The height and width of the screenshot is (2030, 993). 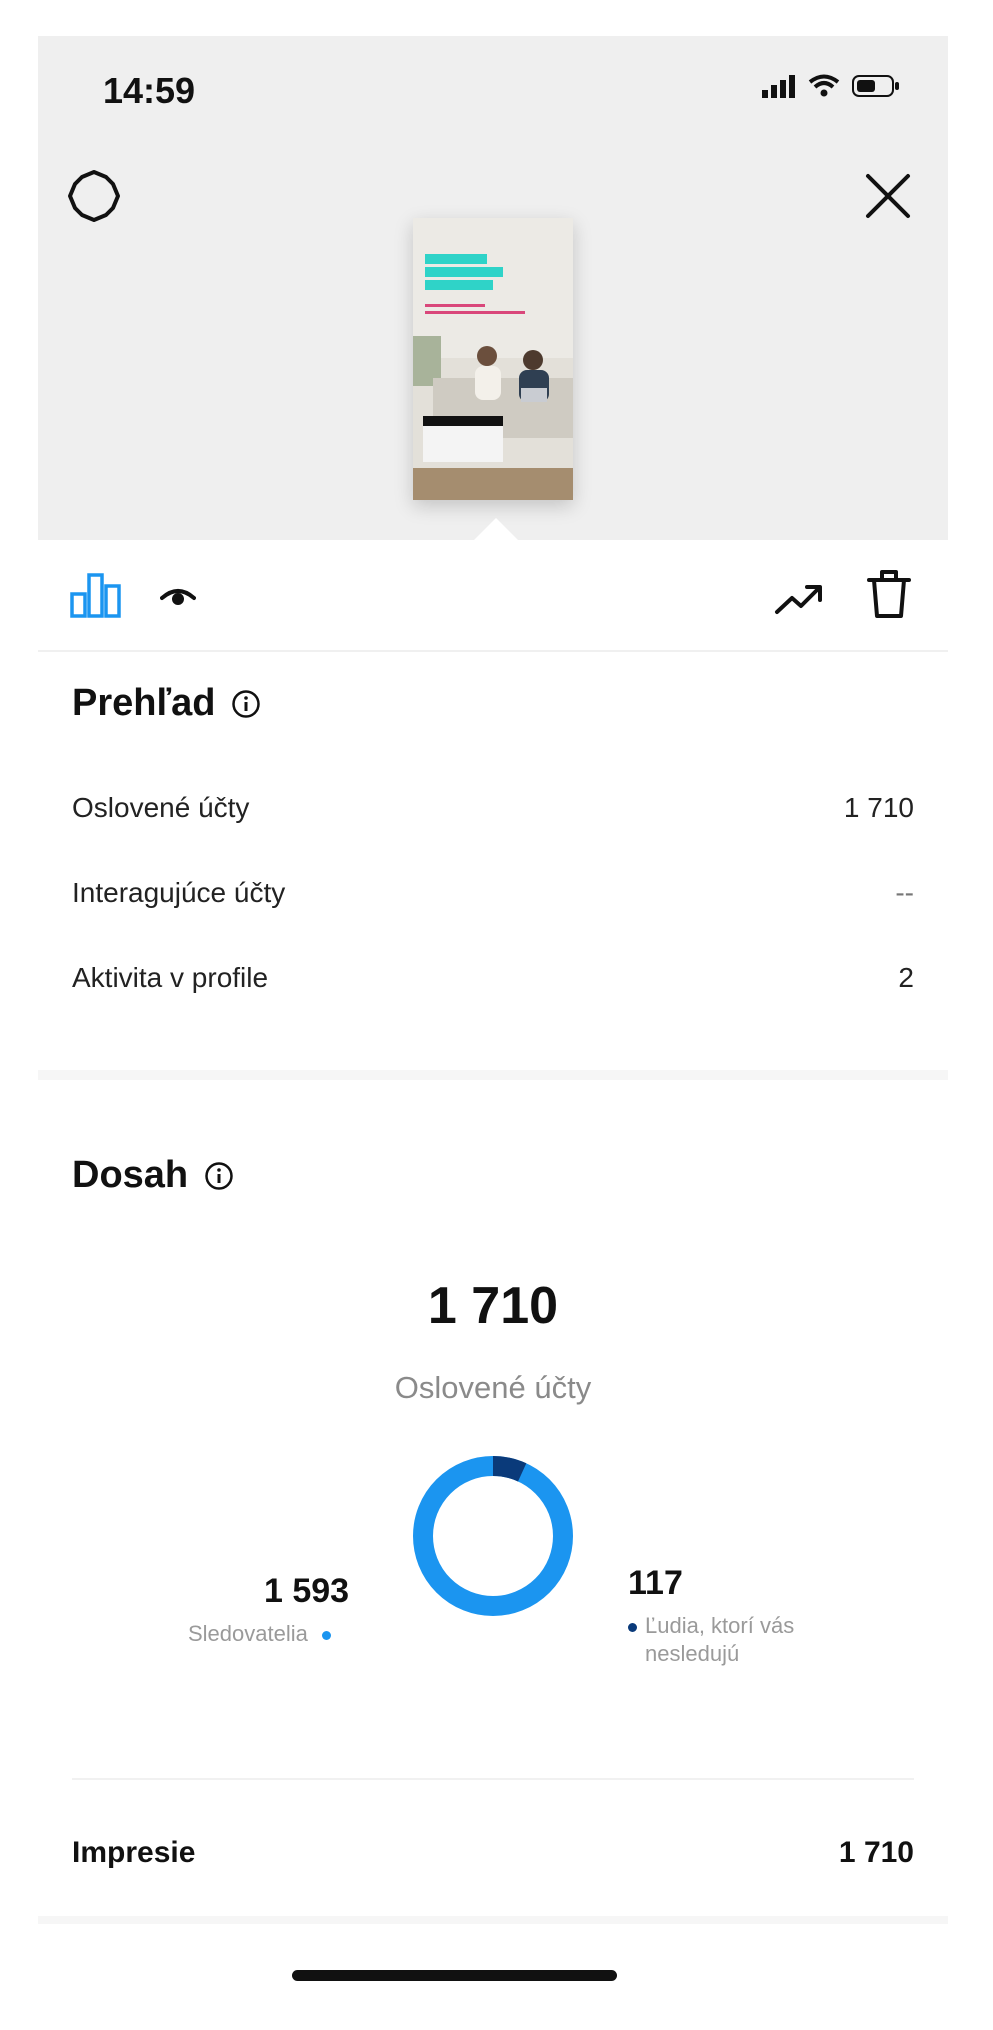 I want to click on story-thumbnail-image, so click(x=493, y=359).